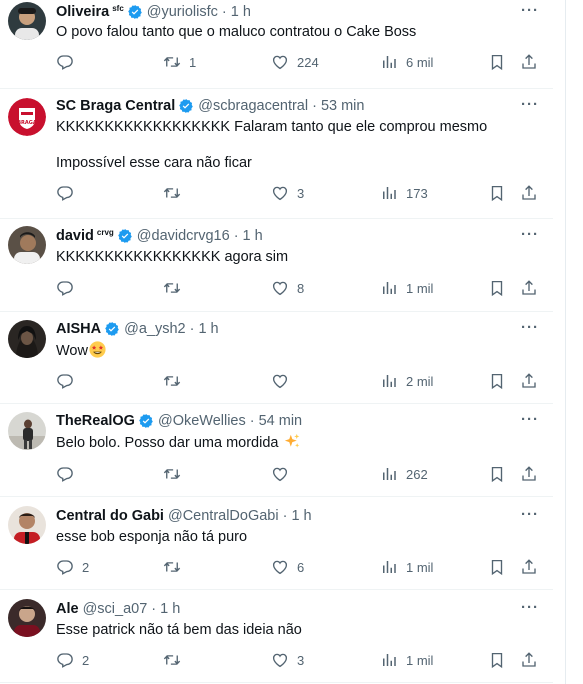 The height and width of the screenshot is (684, 583). Describe the element at coordinates (154, 329) in the screenshot. I see `handle: @a_ysh2` at that location.